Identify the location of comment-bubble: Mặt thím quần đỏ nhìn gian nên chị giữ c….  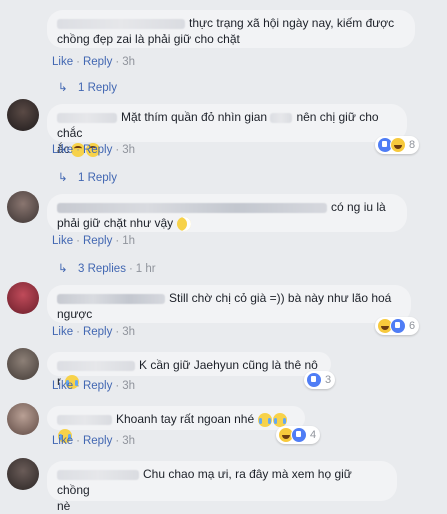
(227, 130).